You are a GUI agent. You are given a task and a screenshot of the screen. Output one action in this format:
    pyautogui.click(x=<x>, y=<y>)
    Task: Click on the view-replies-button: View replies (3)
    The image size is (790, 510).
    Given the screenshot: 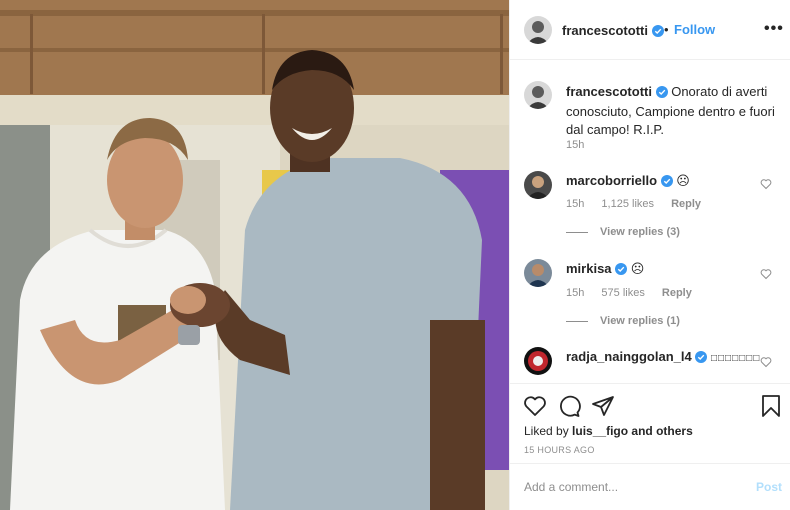 What is the action you would take?
    pyautogui.click(x=623, y=232)
    